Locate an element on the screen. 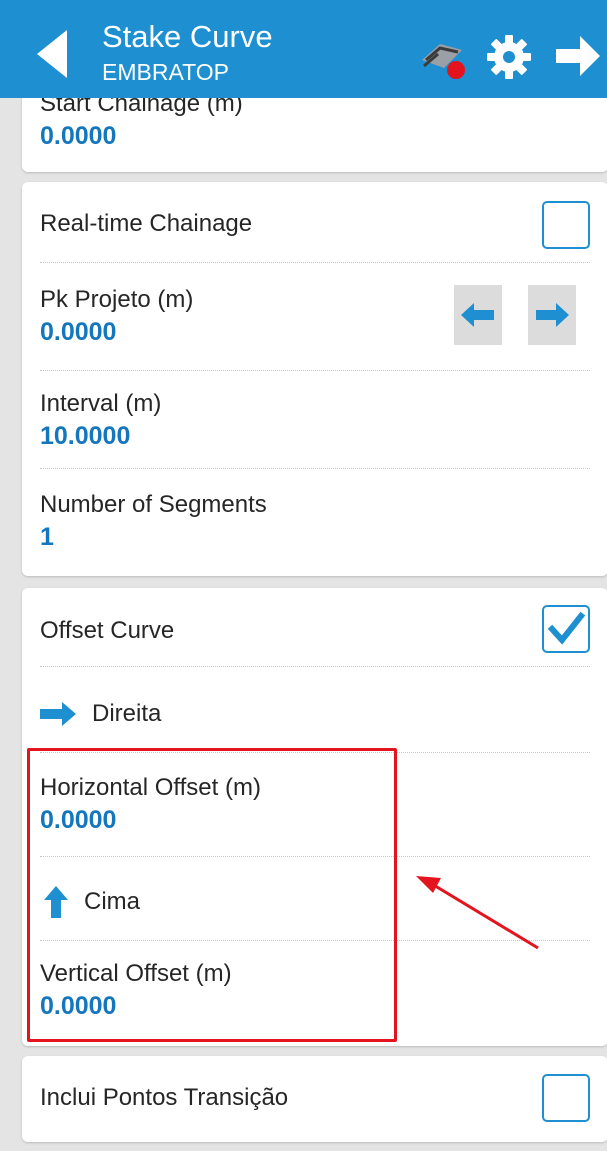 The height and width of the screenshot is (1151, 607). checkmark-icon is located at coordinates (566, 628).